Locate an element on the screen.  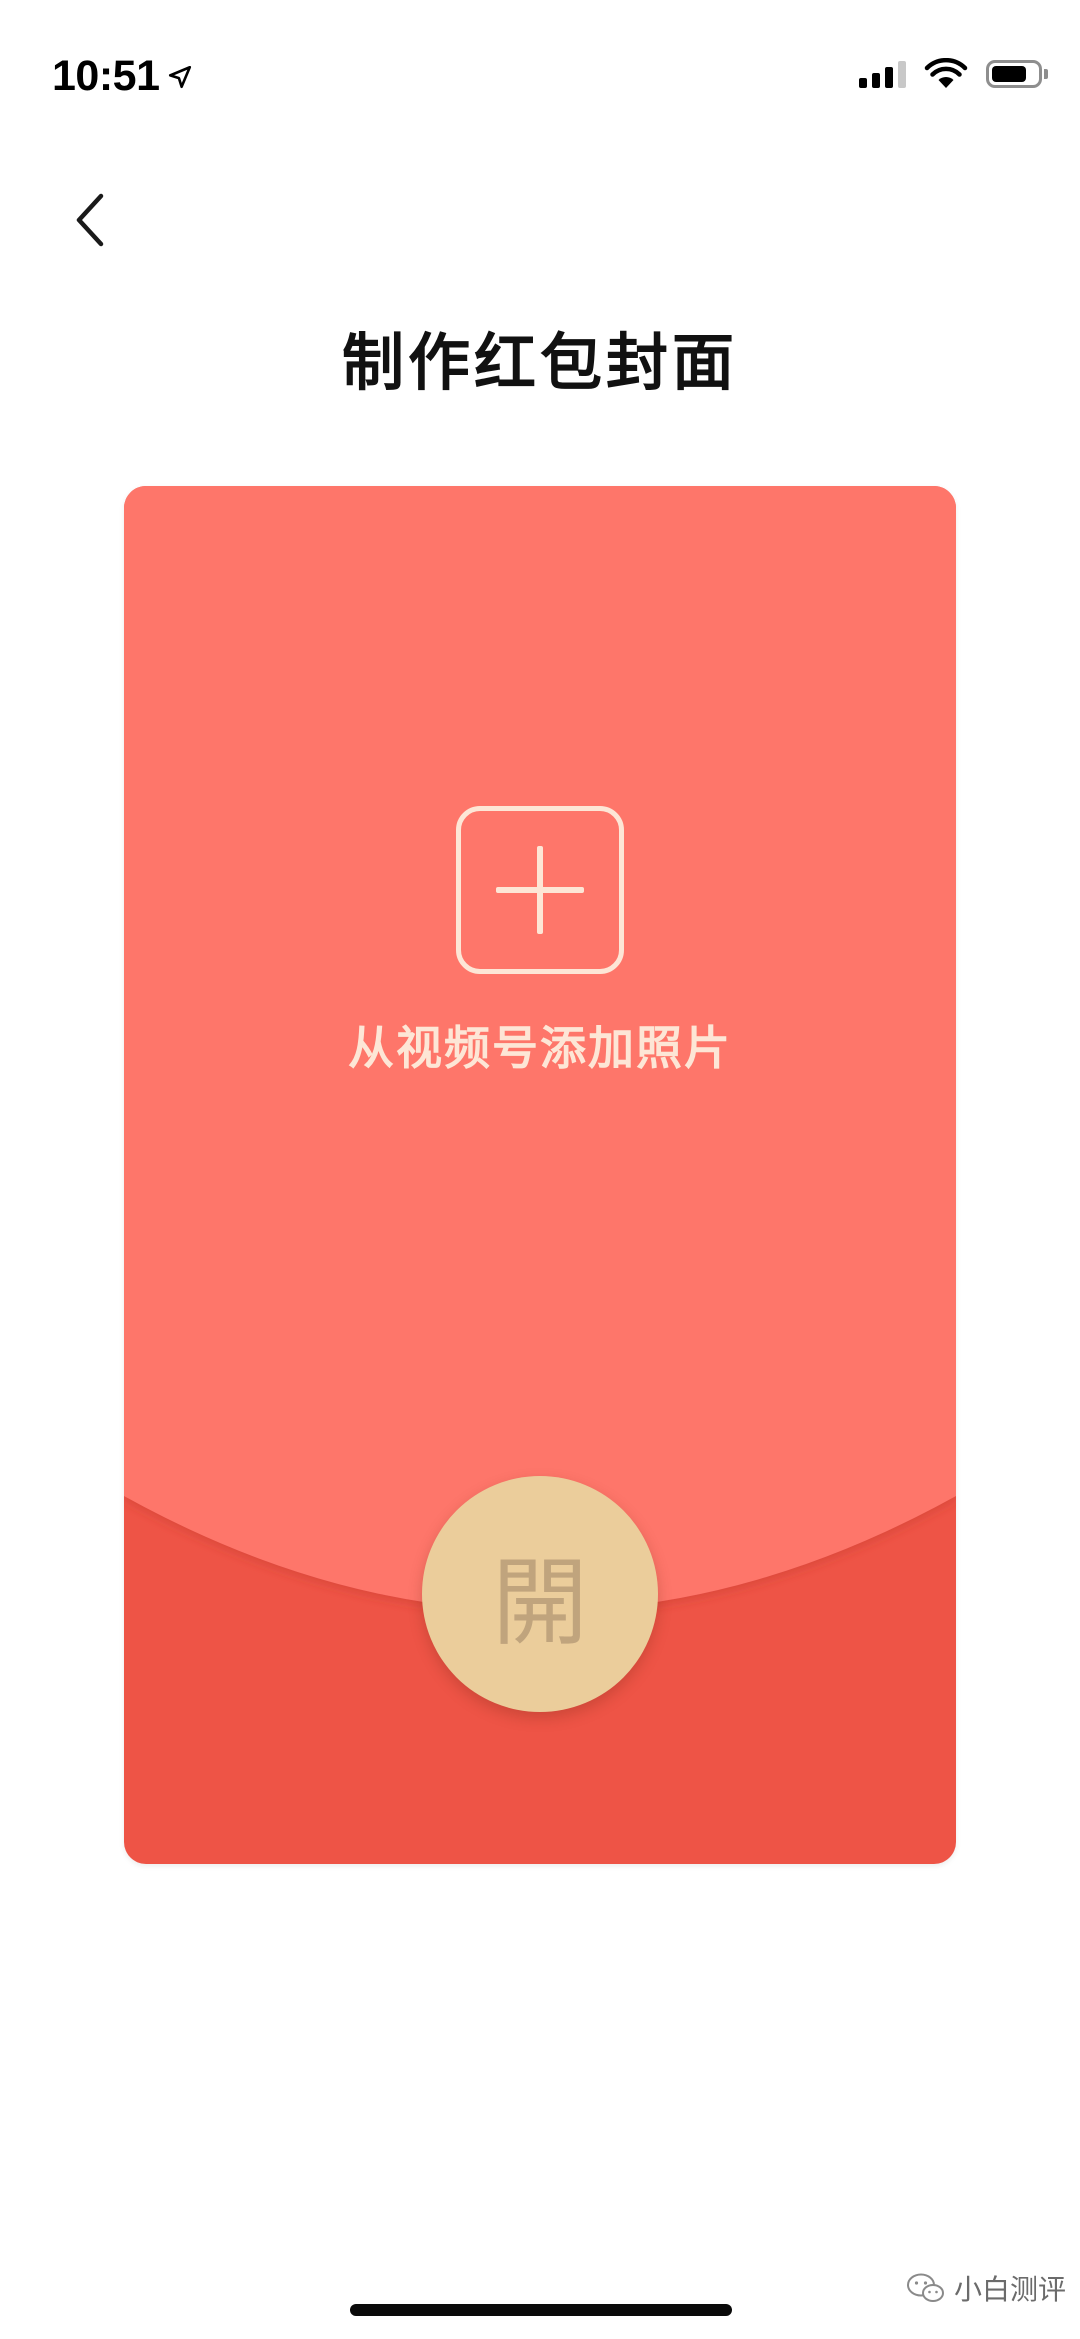
watermark: 小白测评 is located at coordinates (986, 2288).